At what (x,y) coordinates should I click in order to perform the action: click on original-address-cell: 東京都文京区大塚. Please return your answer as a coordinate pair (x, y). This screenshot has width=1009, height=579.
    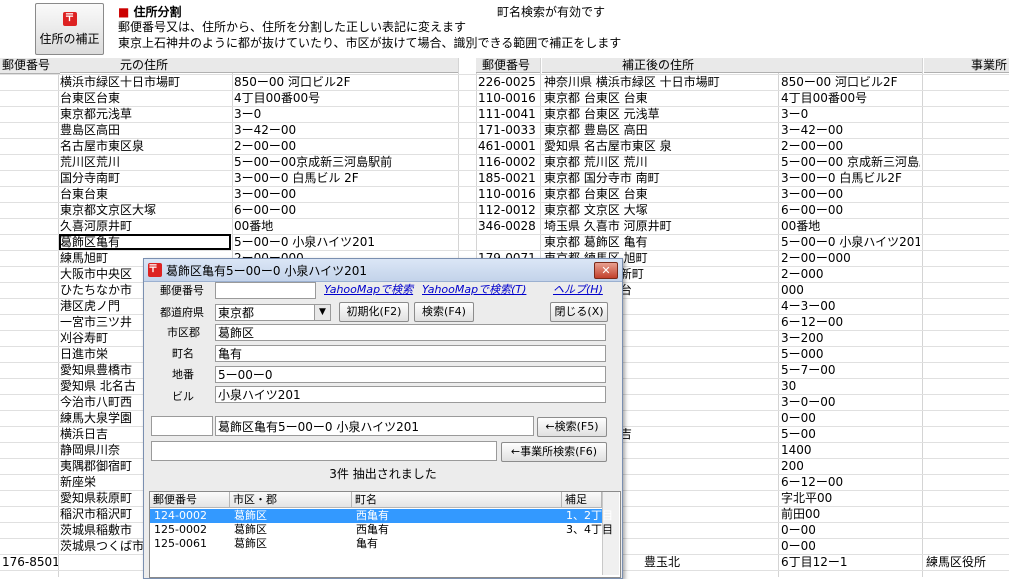
    Looking at the image, I should click on (145, 210).